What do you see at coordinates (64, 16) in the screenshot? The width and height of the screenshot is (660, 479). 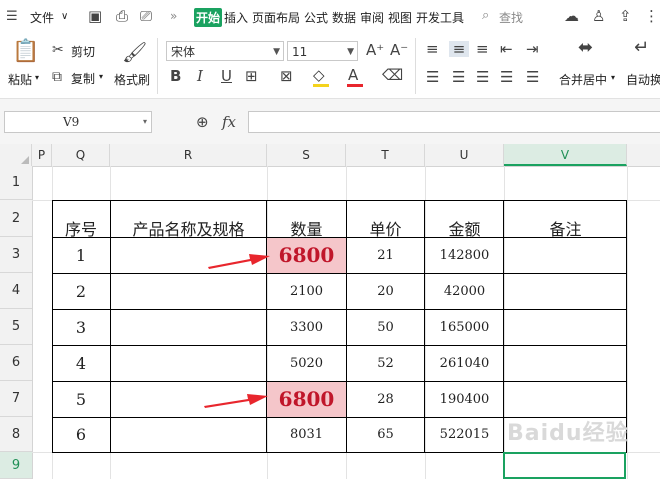 I see `chevron-down-icon: ∨` at bounding box center [64, 16].